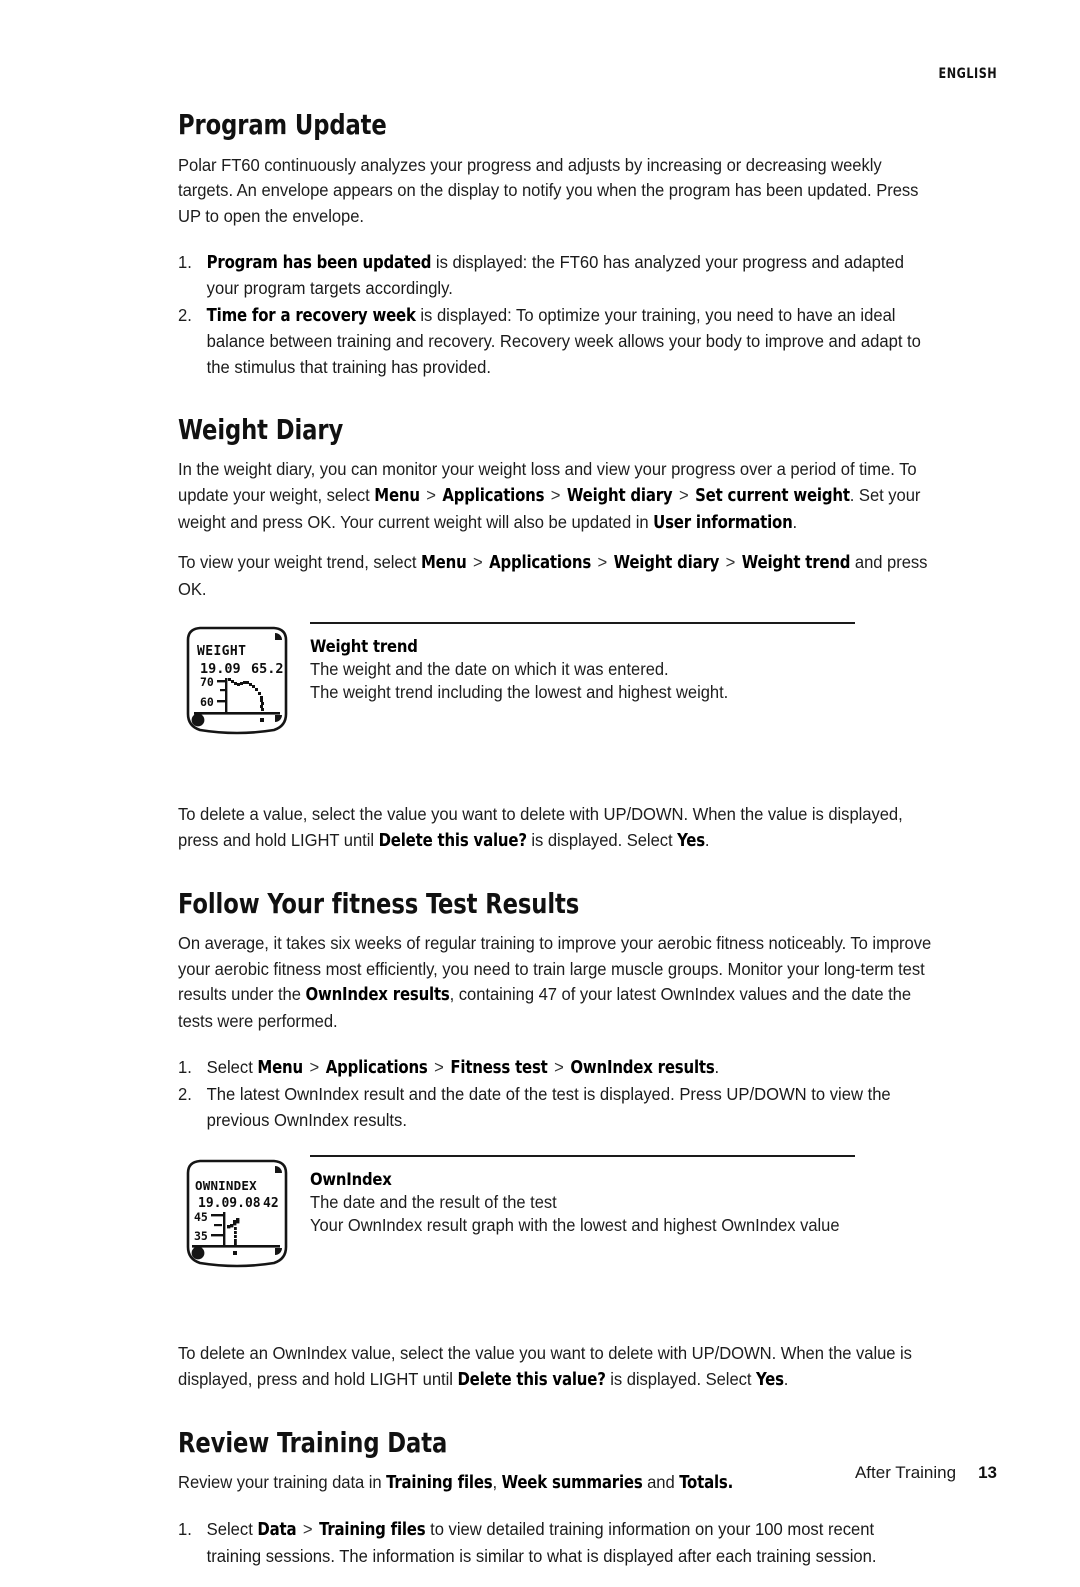  What do you see at coordinates (201, 1217) in the screenshot?
I see `svg-text: 45` at bounding box center [201, 1217].